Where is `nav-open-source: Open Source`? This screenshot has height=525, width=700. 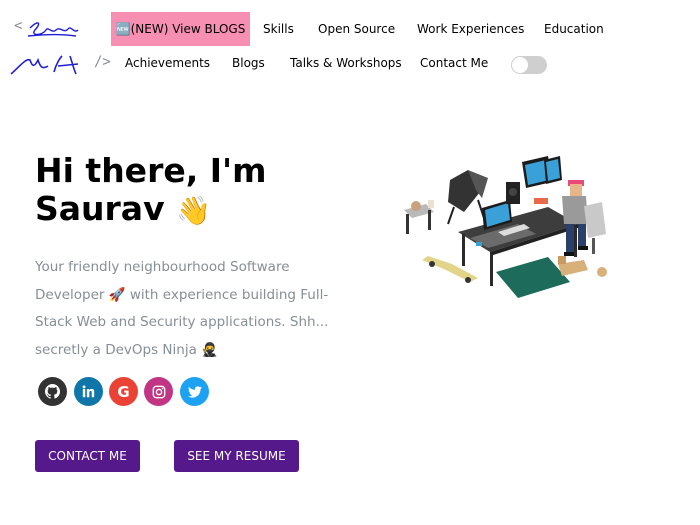
nav-open-source: Open Source is located at coordinates (356, 29).